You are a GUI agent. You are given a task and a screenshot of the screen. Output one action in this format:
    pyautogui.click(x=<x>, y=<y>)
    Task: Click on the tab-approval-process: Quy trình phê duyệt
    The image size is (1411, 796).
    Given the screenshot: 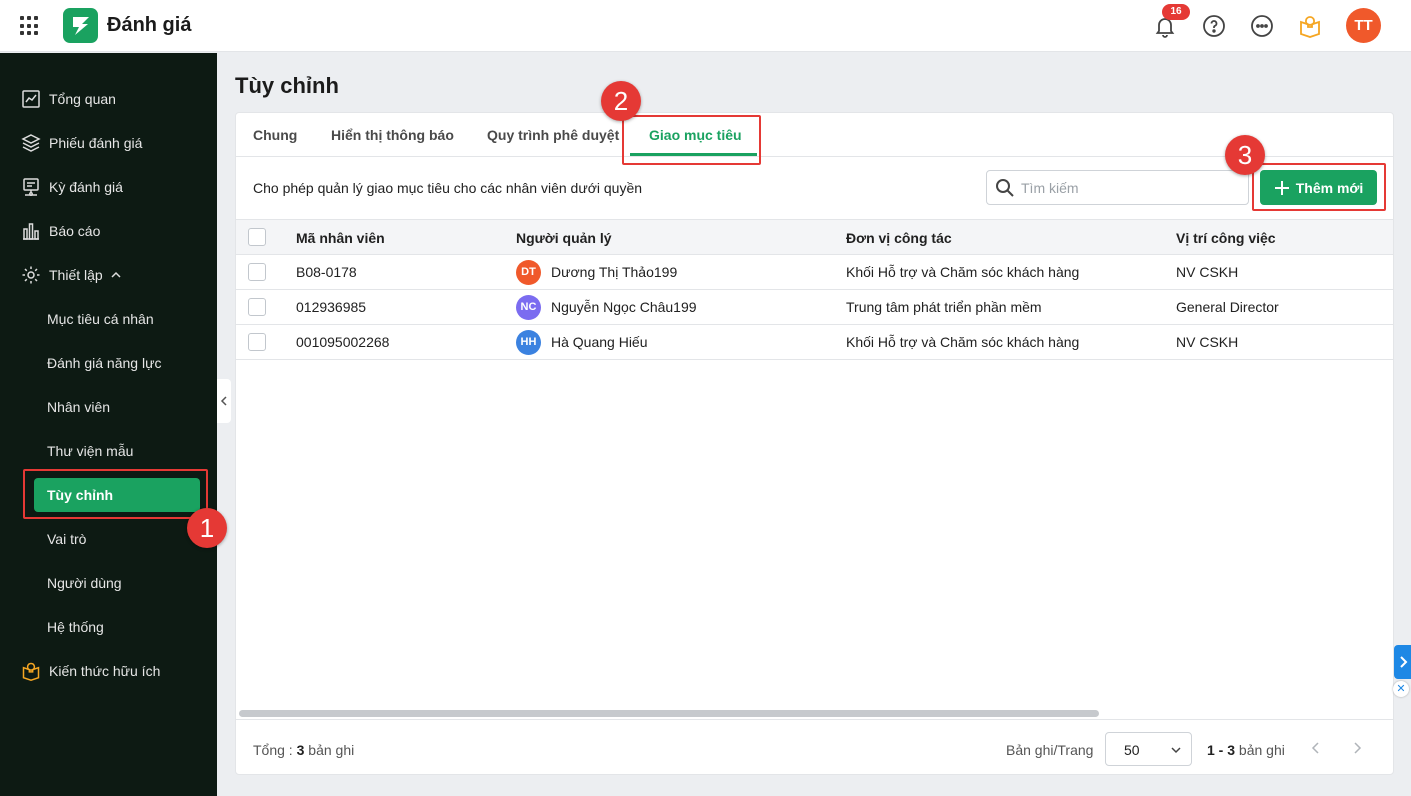 What is the action you would take?
    pyautogui.click(x=553, y=135)
    